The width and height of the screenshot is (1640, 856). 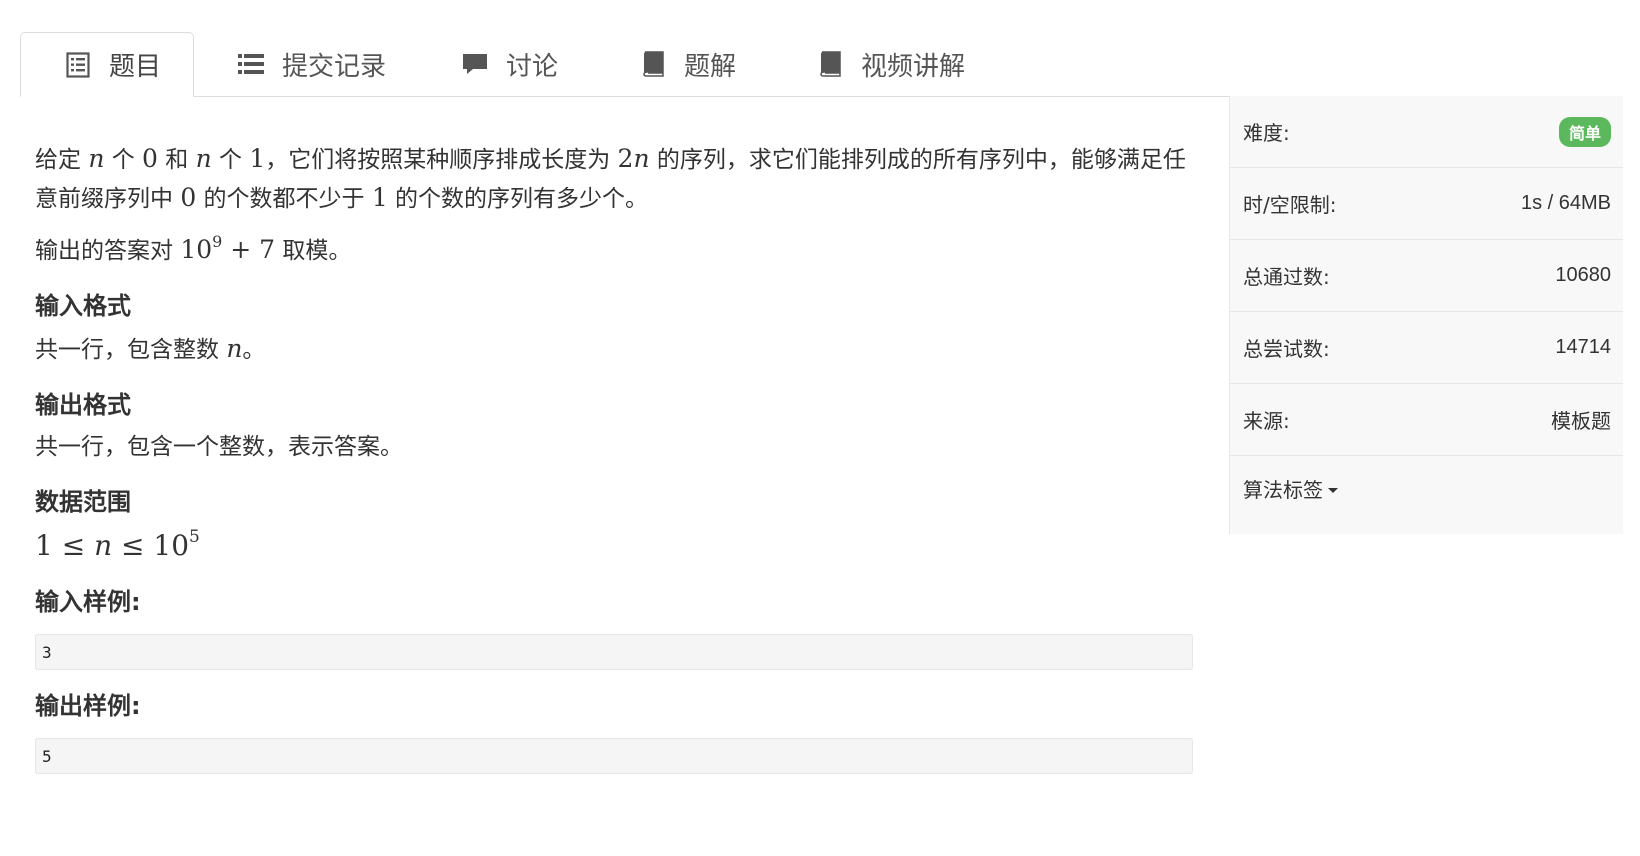 I want to click on difficulty-row: 难度: 简单, so click(x=1426, y=132).